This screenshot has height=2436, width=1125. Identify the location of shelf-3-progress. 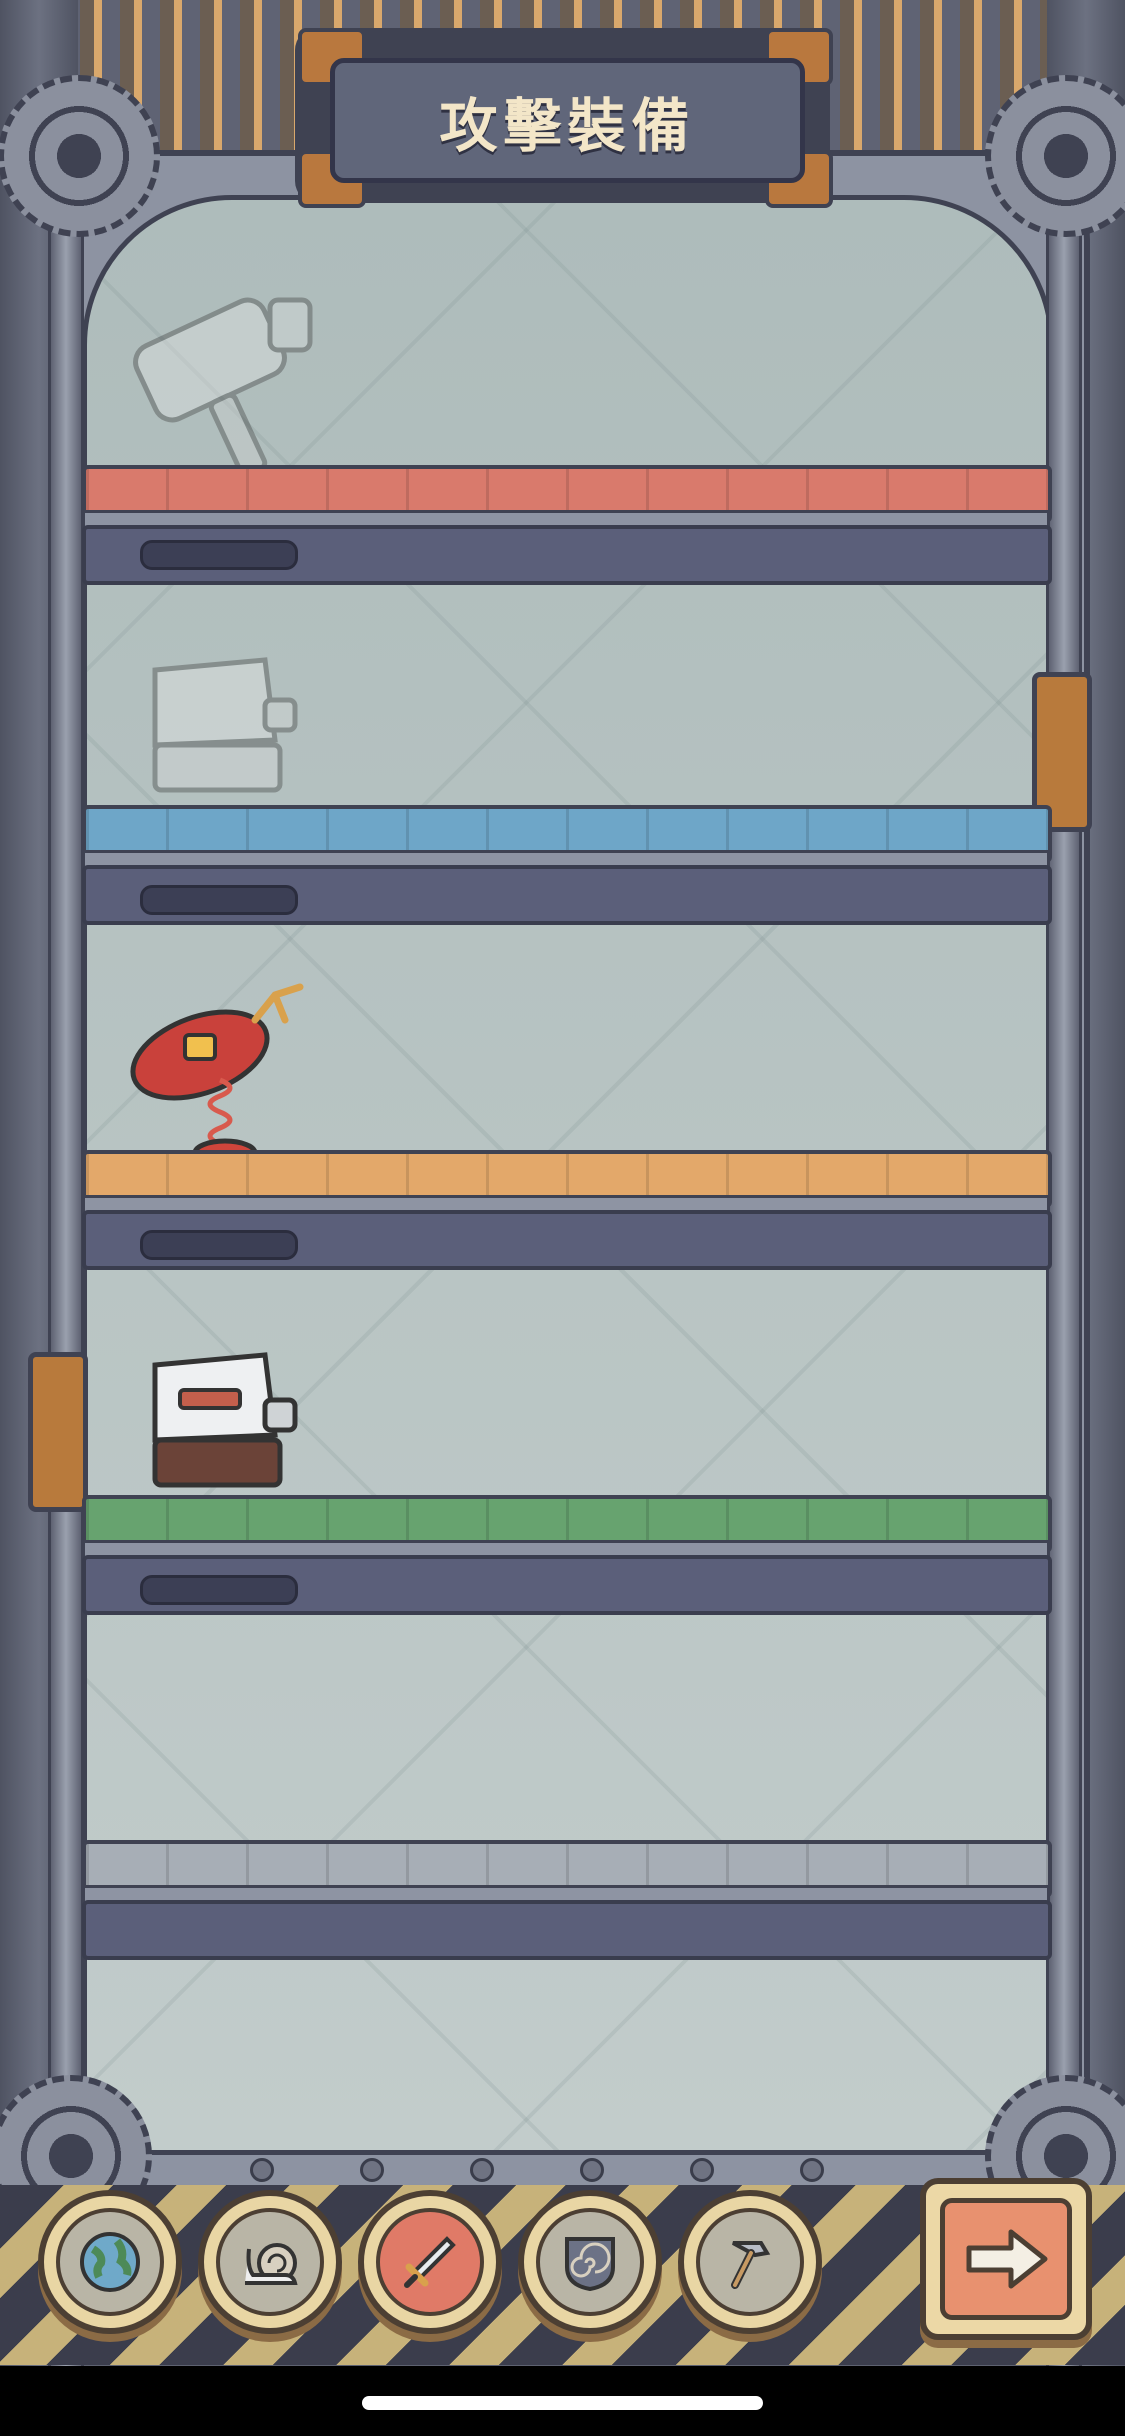
(219, 1245).